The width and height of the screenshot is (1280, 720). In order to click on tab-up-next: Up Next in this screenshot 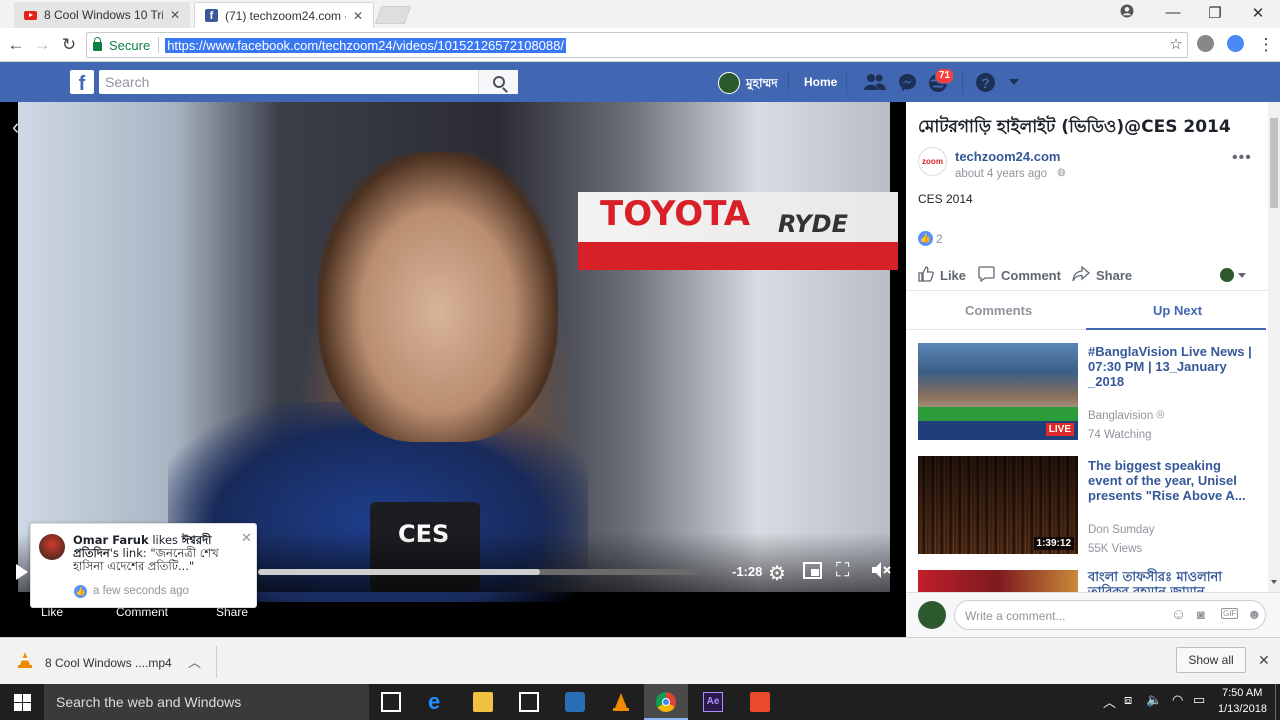, I will do `click(1177, 310)`.